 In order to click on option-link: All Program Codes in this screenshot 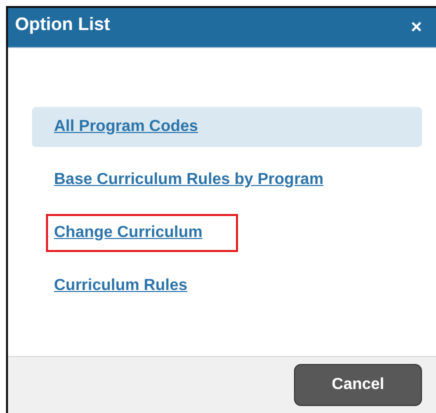, I will do `click(140, 127)`.